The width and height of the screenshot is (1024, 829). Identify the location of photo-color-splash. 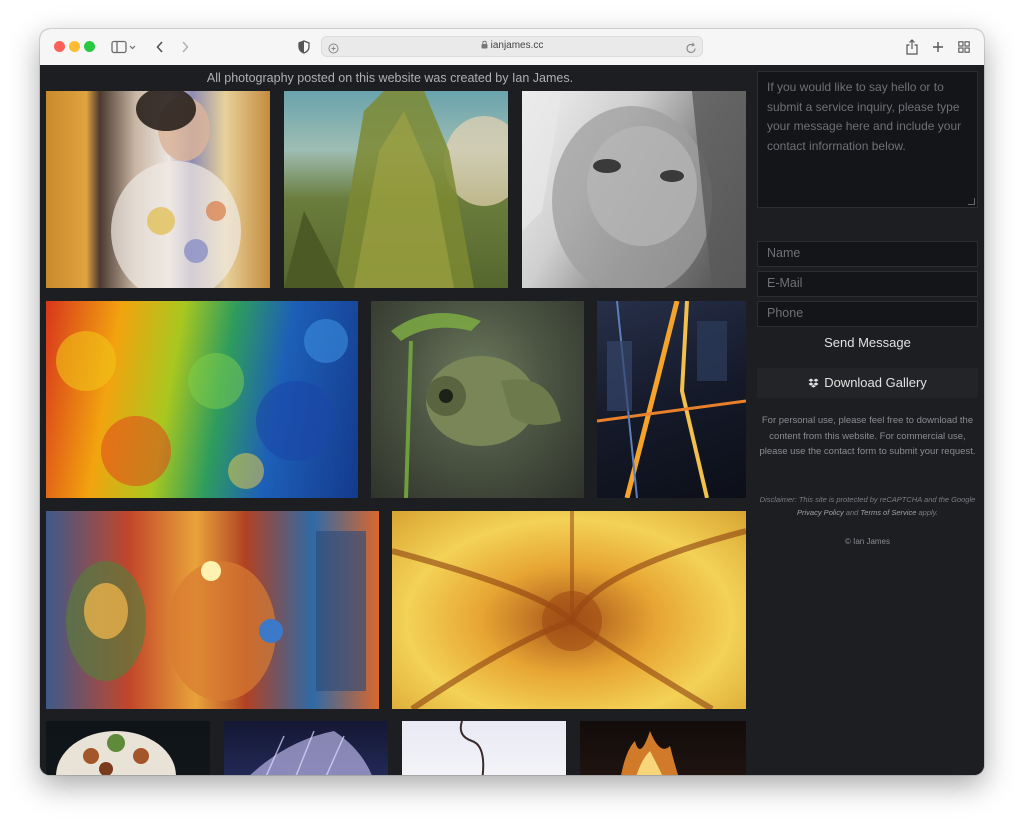
(202, 399).